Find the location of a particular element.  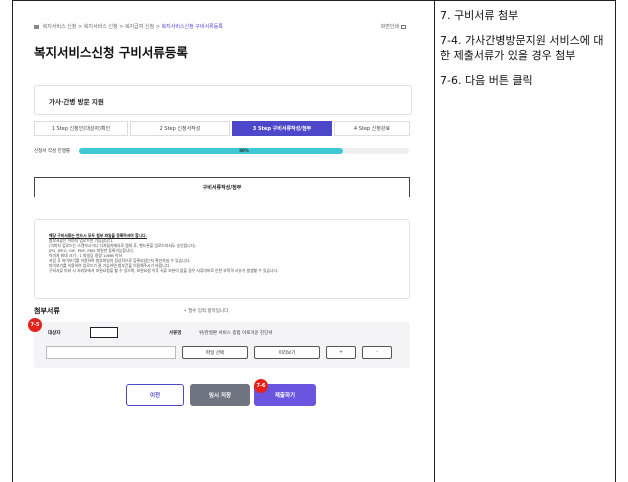

docname-label: 서류명 is located at coordinates (175, 333).